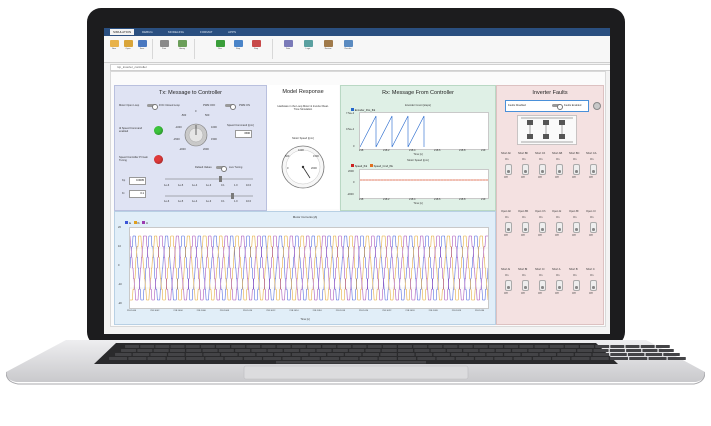  Describe the element at coordinates (387, 311) in the screenshot. I see `currents-xtick: 218.1022` at that location.